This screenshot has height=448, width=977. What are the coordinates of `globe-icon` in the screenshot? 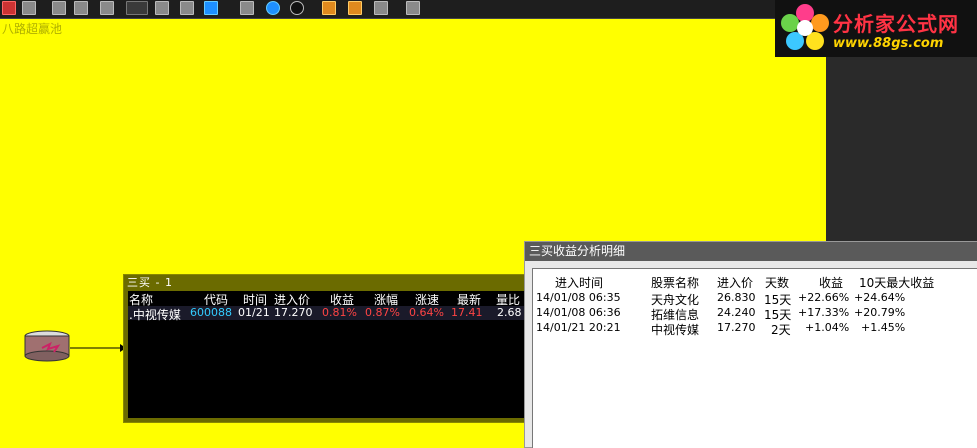 It's located at (273, 8).